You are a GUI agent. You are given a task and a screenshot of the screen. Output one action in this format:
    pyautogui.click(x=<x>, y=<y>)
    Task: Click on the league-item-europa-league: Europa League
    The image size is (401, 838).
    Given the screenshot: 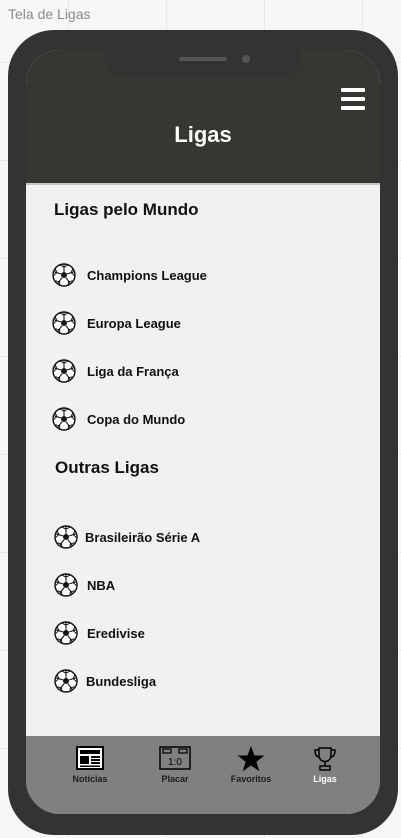 What is the action you would take?
    pyautogui.click(x=116, y=323)
    